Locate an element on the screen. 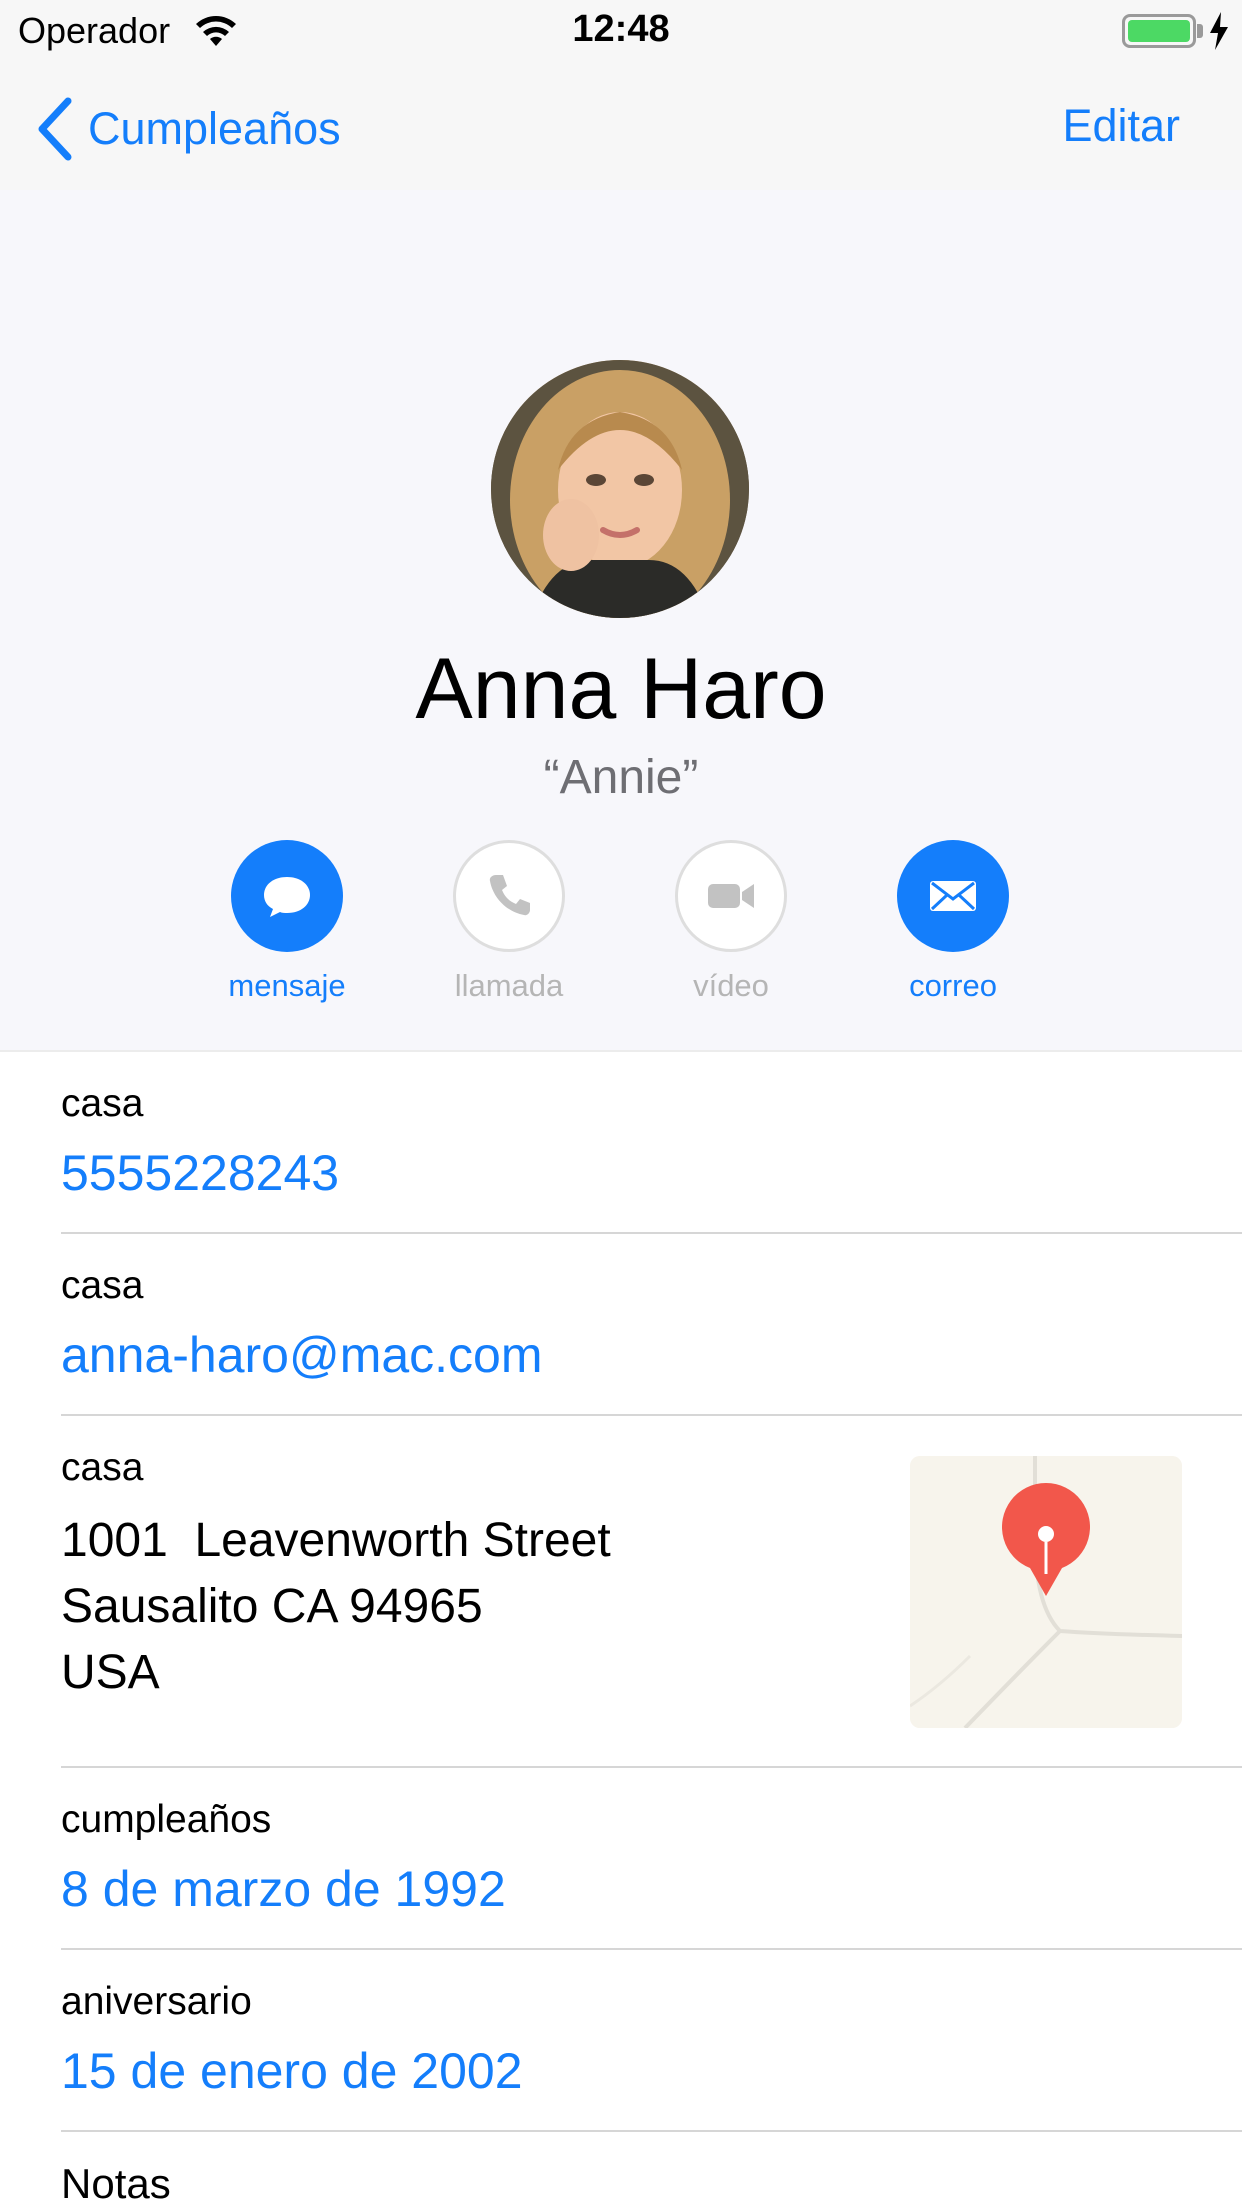 The height and width of the screenshot is (2208, 1242). email-link: anna-haro@mac.com is located at coordinates (302, 1355).